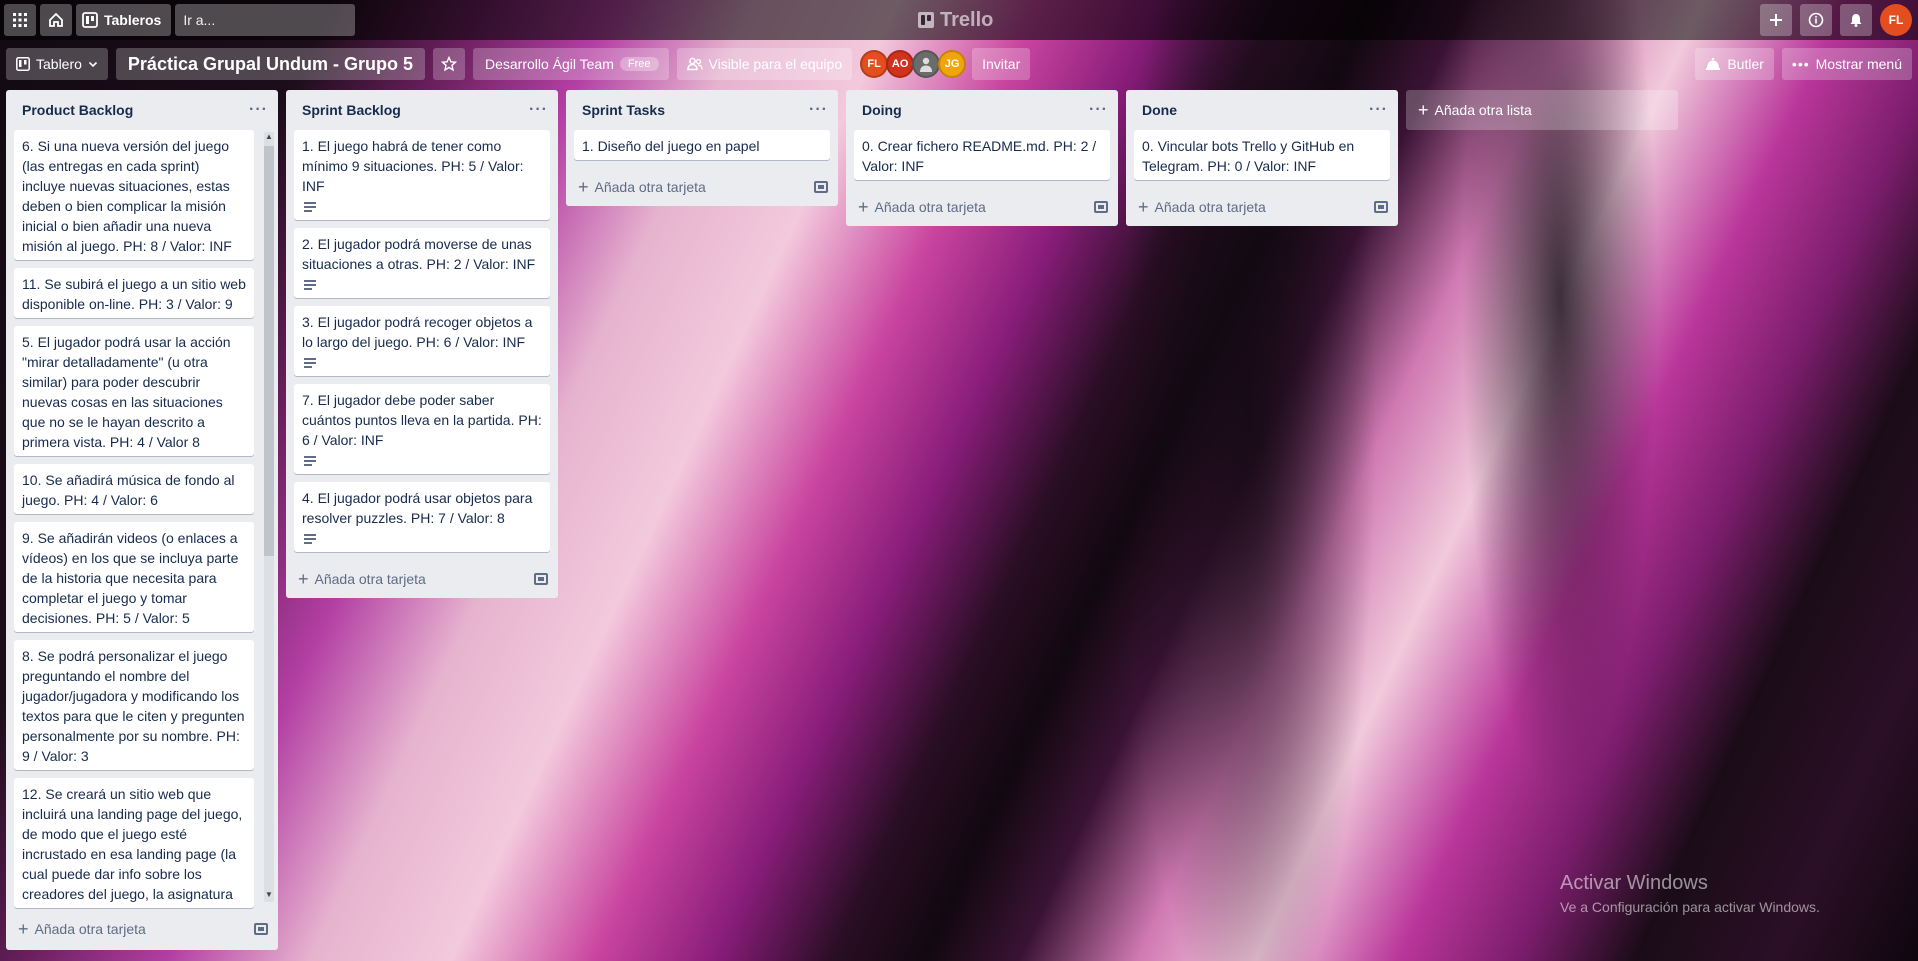  What do you see at coordinates (92, 64) in the screenshot?
I see `chevron-down-icon` at bounding box center [92, 64].